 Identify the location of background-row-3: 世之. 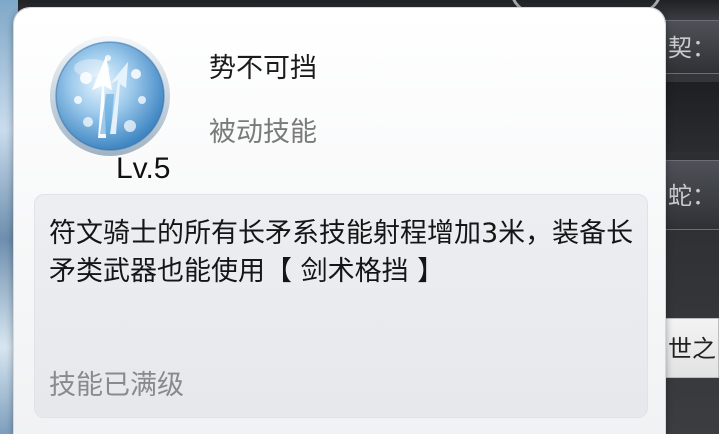
(689, 348).